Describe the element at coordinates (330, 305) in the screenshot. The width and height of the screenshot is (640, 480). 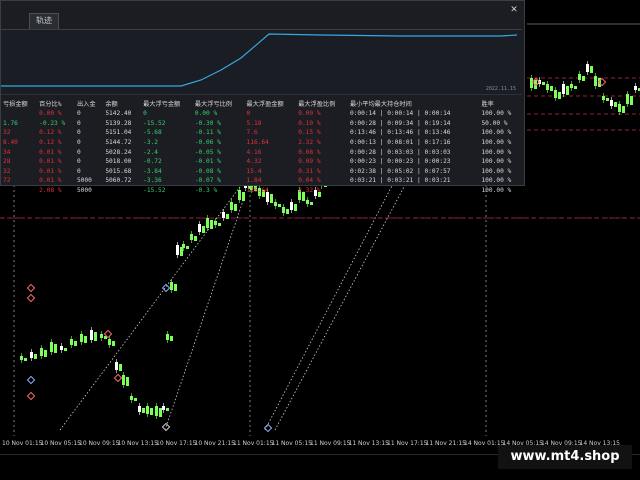
I see `trend-line` at that location.